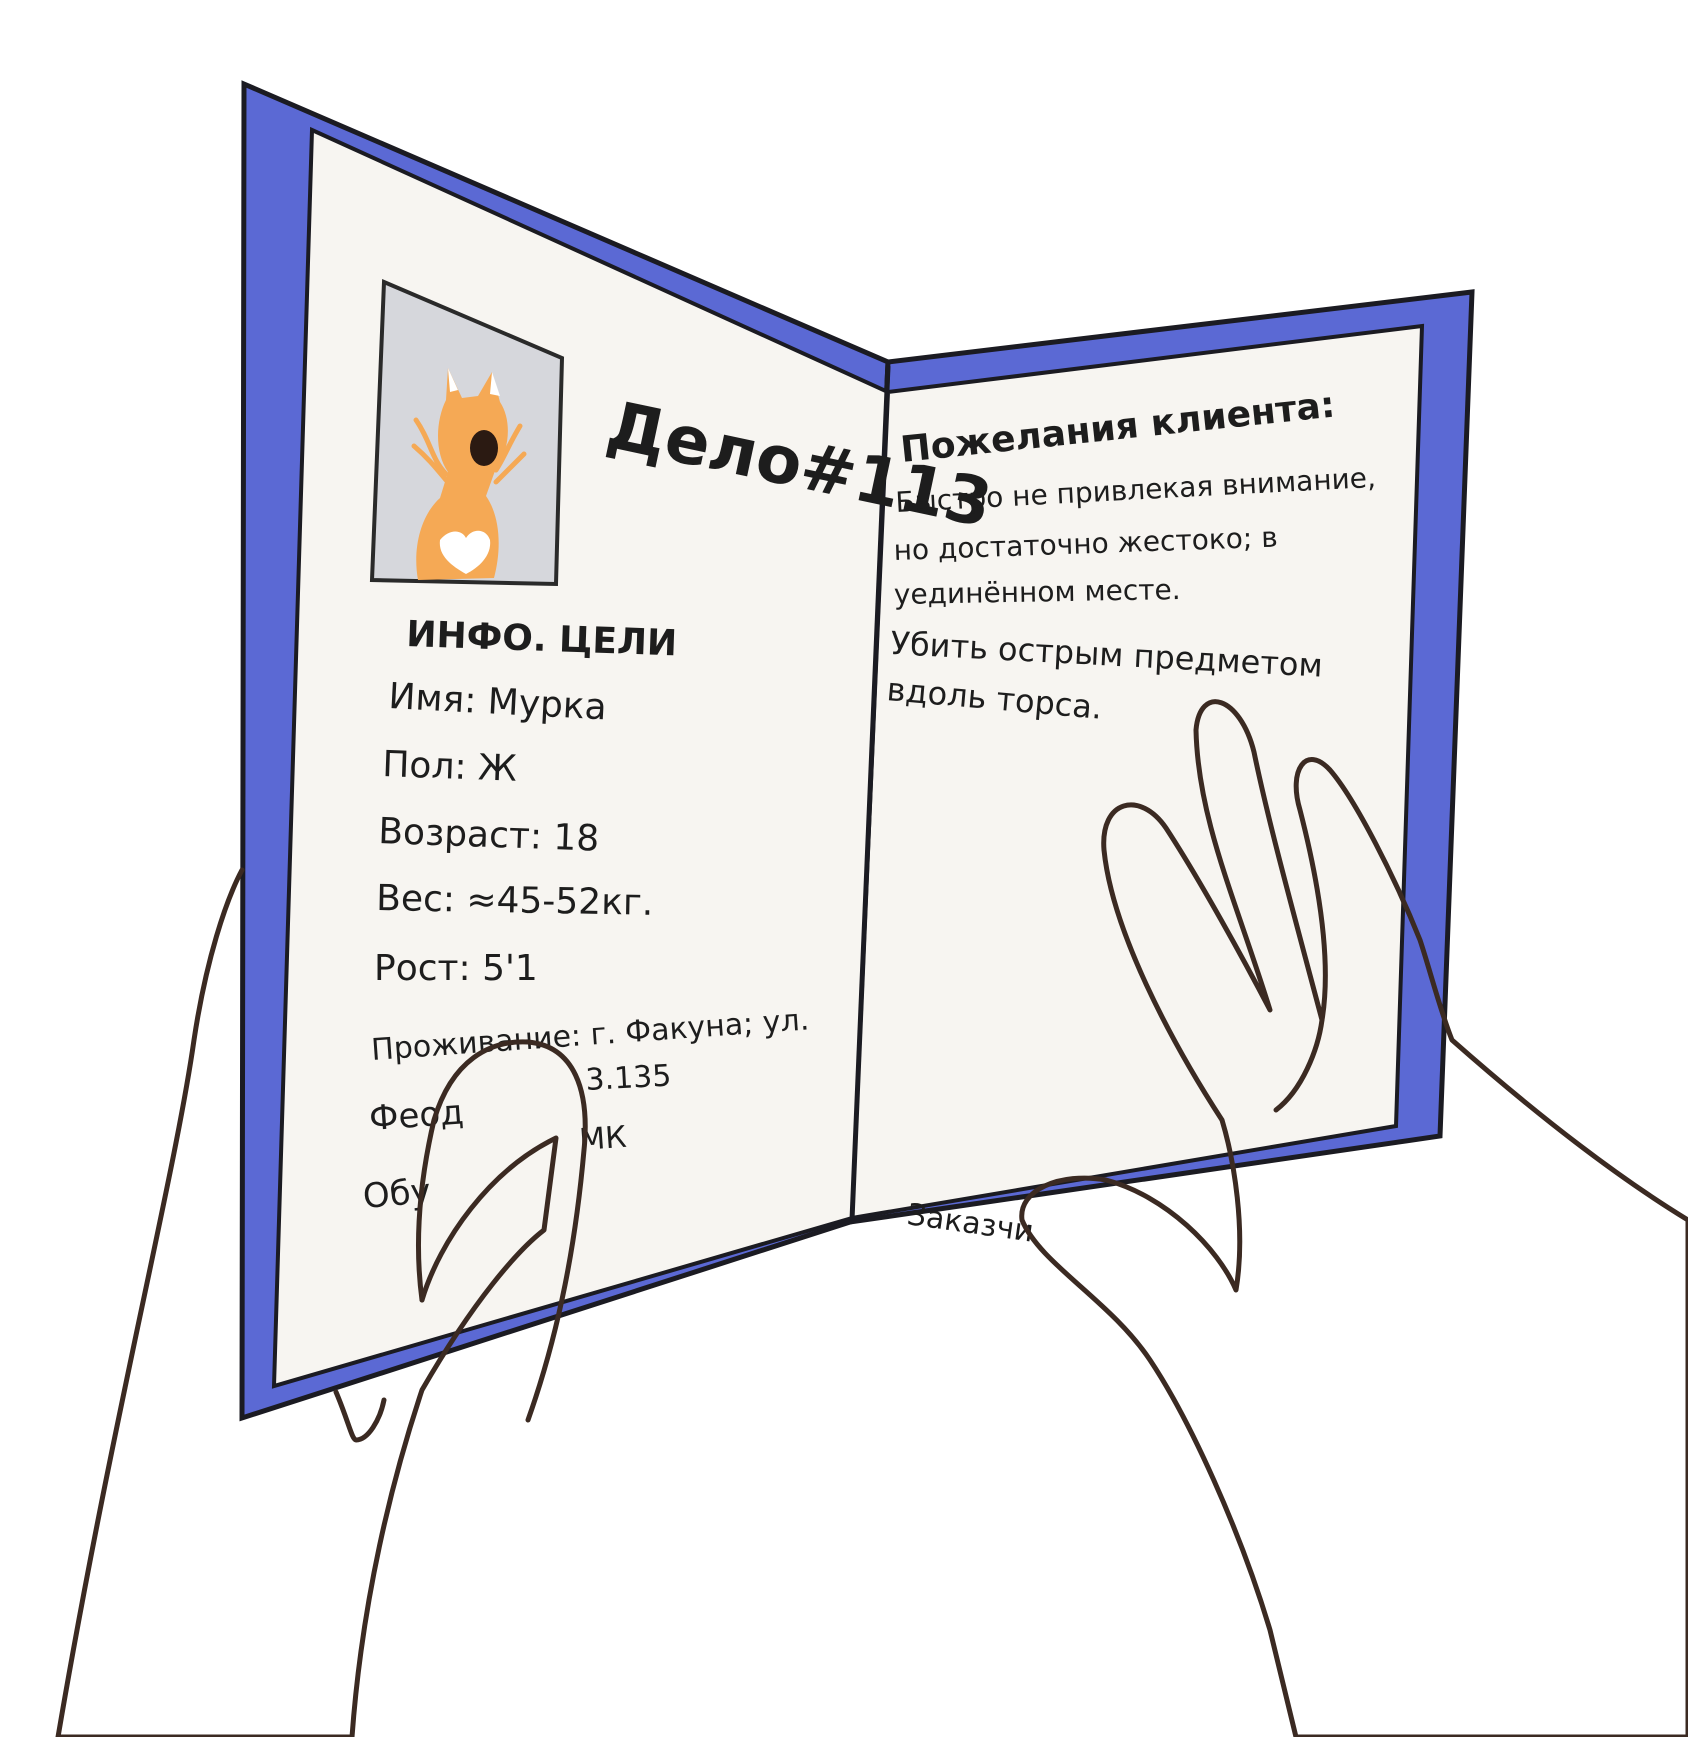 Image resolution: width=1688 pixels, height=1737 pixels. What do you see at coordinates (970, 1223) in the screenshot?
I see `client-footer: Заказчи` at bounding box center [970, 1223].